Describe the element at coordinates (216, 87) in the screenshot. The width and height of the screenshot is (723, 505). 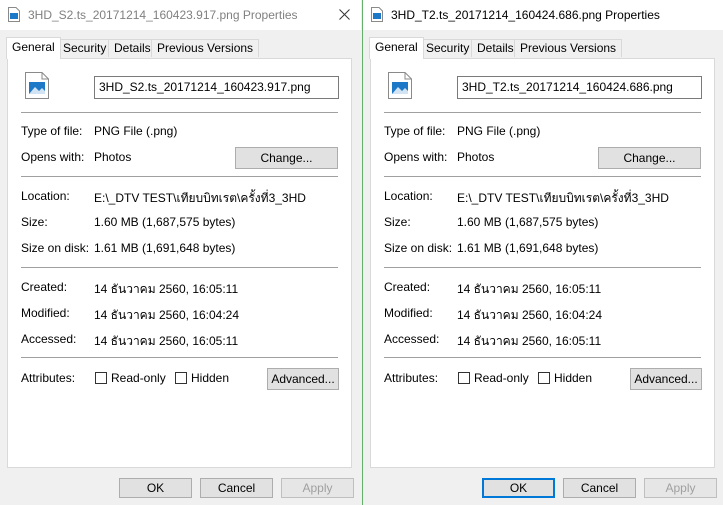
I see `filename-field: 3HD_S2.ts_20171214_160423.917.png` at that location.